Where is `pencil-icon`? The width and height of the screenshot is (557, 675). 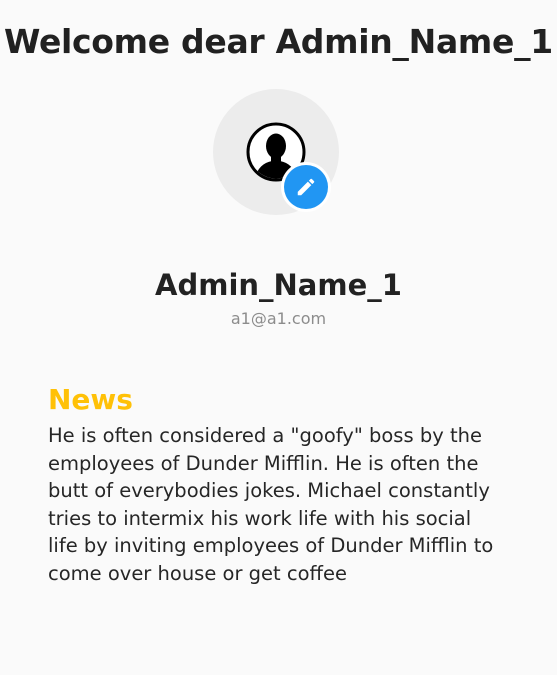 pencil-icon is located at coordinates (306, 187).